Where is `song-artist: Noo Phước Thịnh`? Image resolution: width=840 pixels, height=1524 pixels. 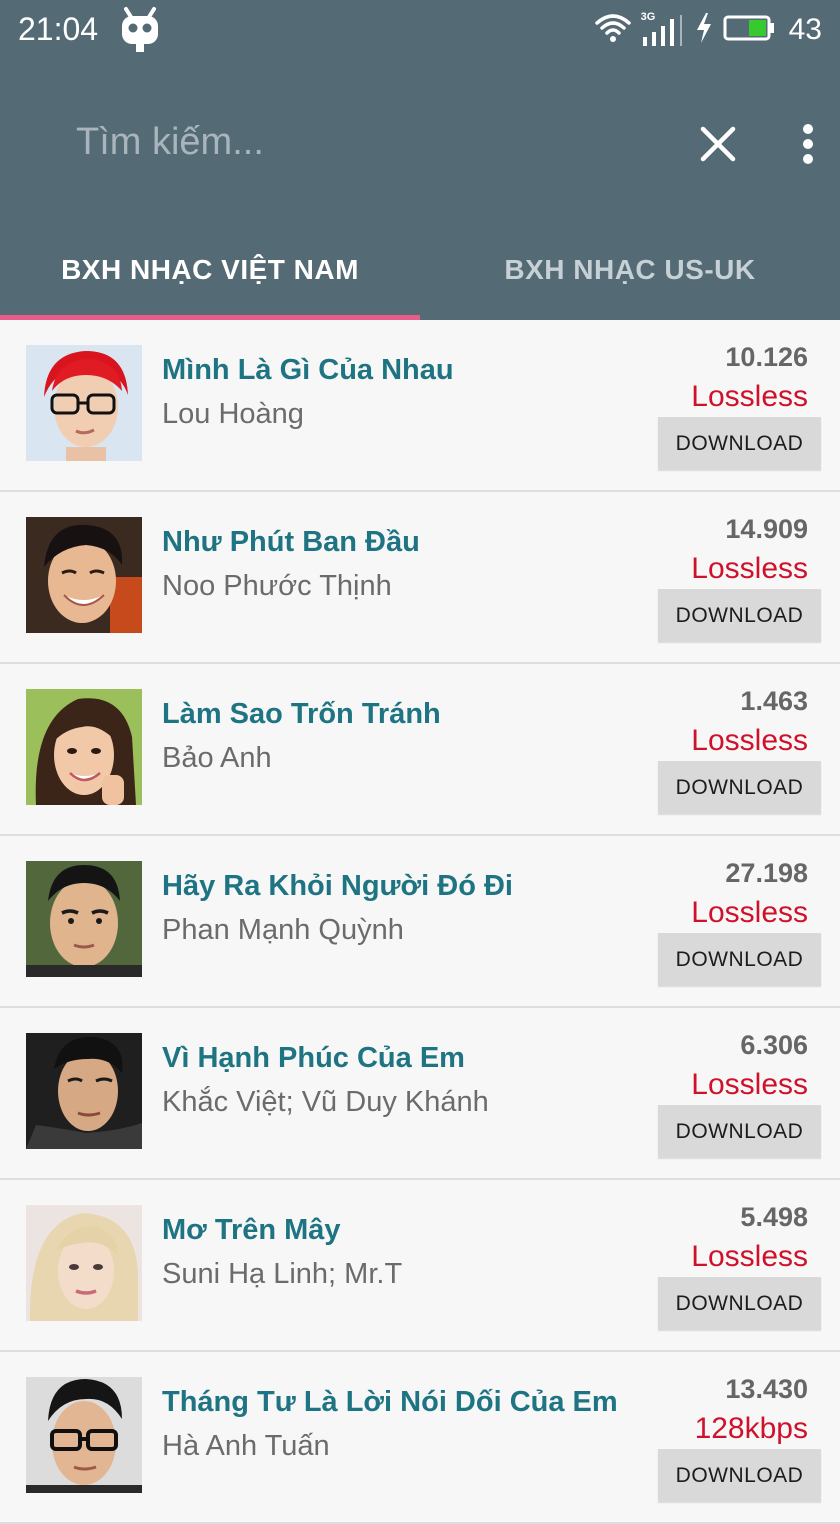 song-artist: Noo Phước Thịnh is located at coordinates (277, 586).